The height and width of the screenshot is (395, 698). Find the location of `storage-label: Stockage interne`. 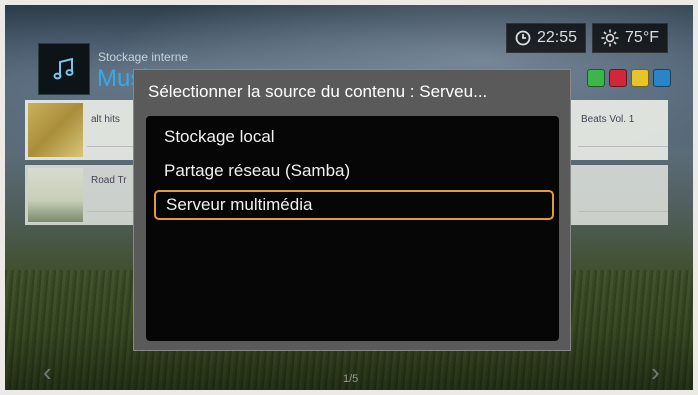

storage-label: Stockage interne is located at coordinates (143, 57).